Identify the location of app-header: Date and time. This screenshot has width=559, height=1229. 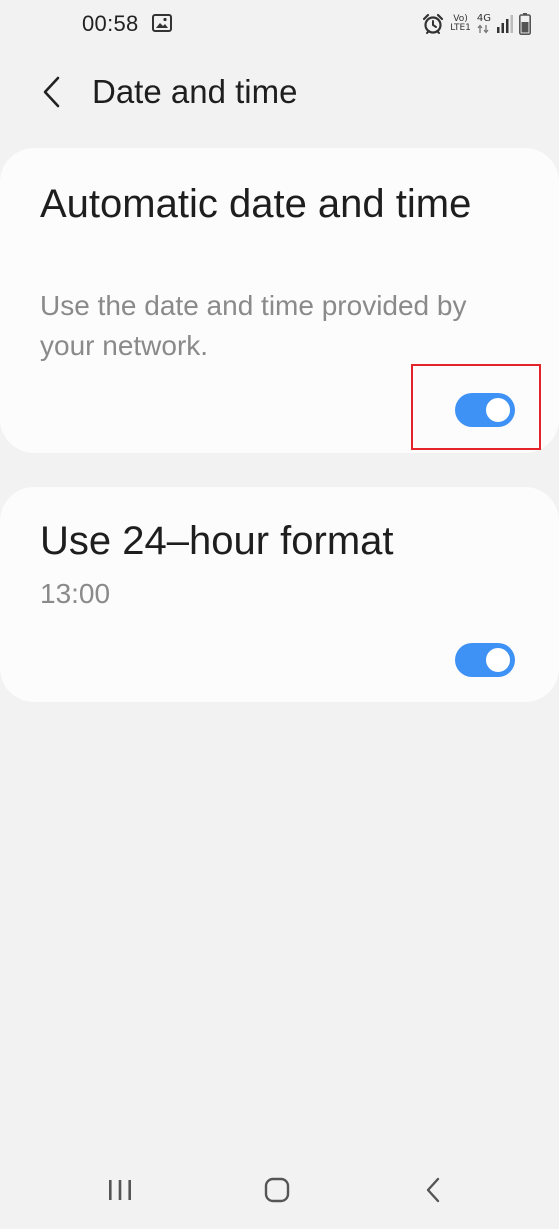
(279, 92).